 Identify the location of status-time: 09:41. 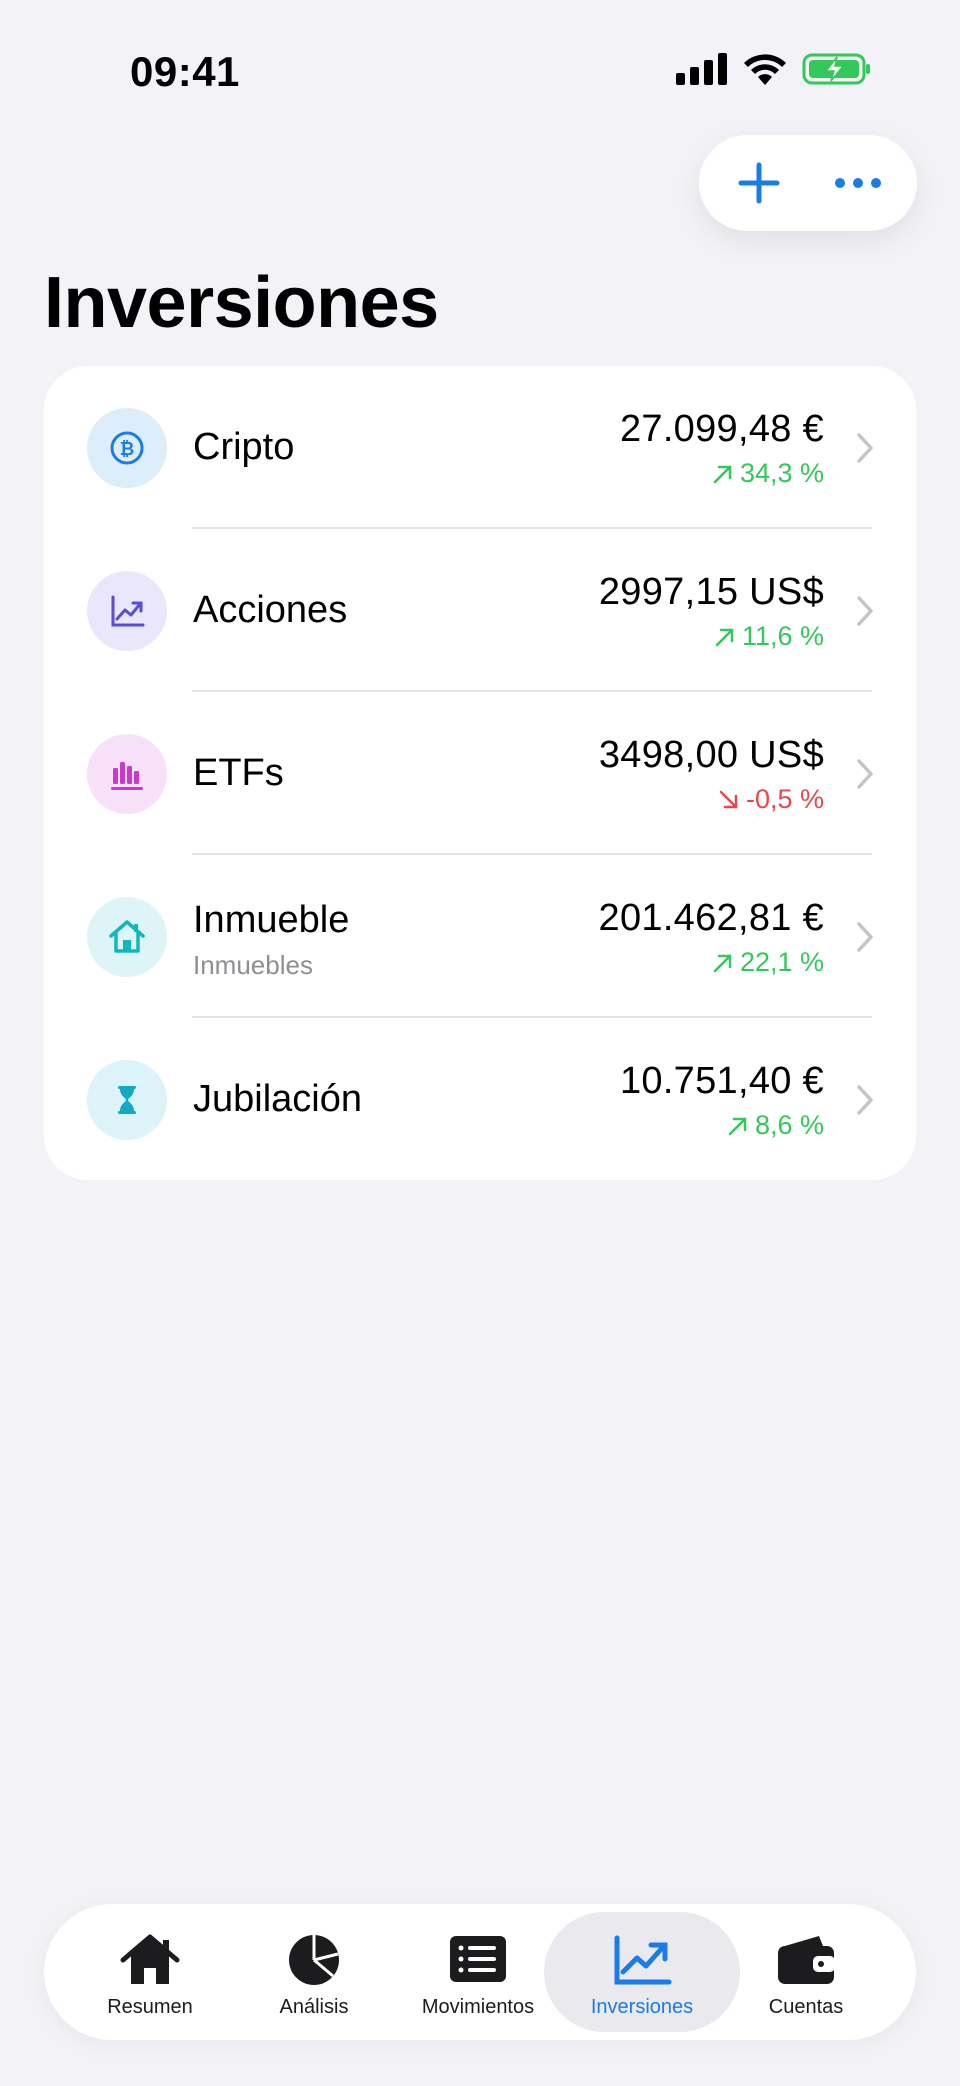
(185, 71).